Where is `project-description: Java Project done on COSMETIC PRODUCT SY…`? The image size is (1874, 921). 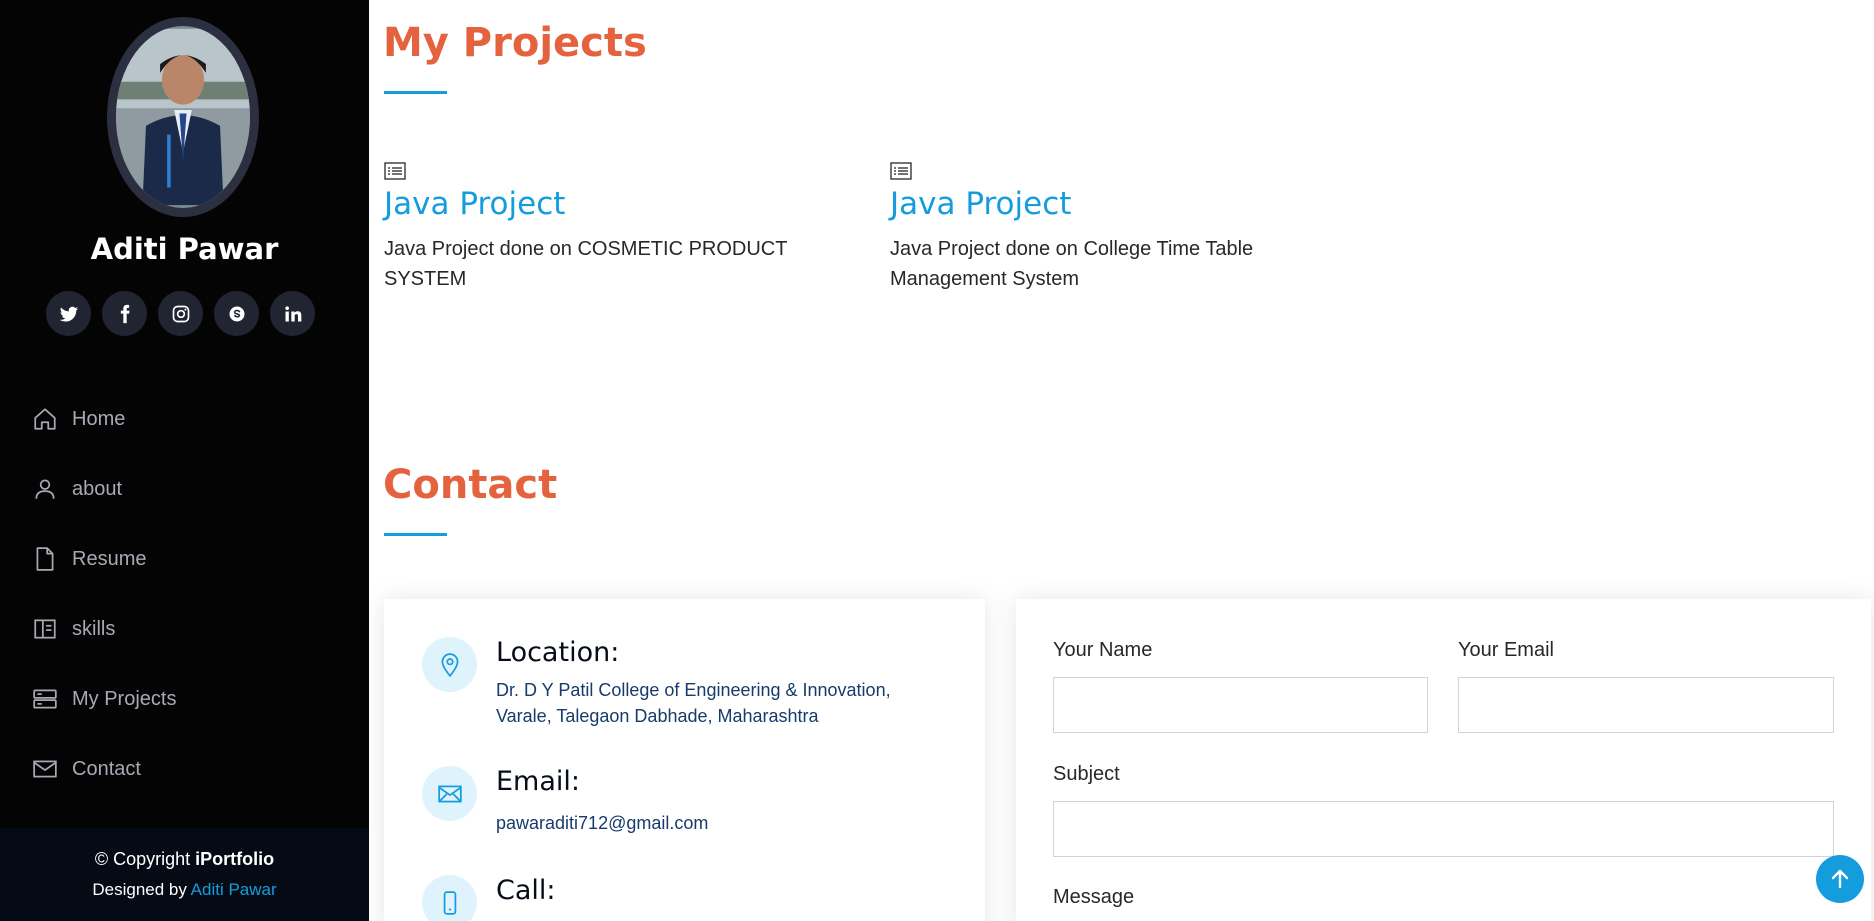 project-description: Java Project done on COSMETIC PRODUCT SY… is located at coordinates (586, 264).